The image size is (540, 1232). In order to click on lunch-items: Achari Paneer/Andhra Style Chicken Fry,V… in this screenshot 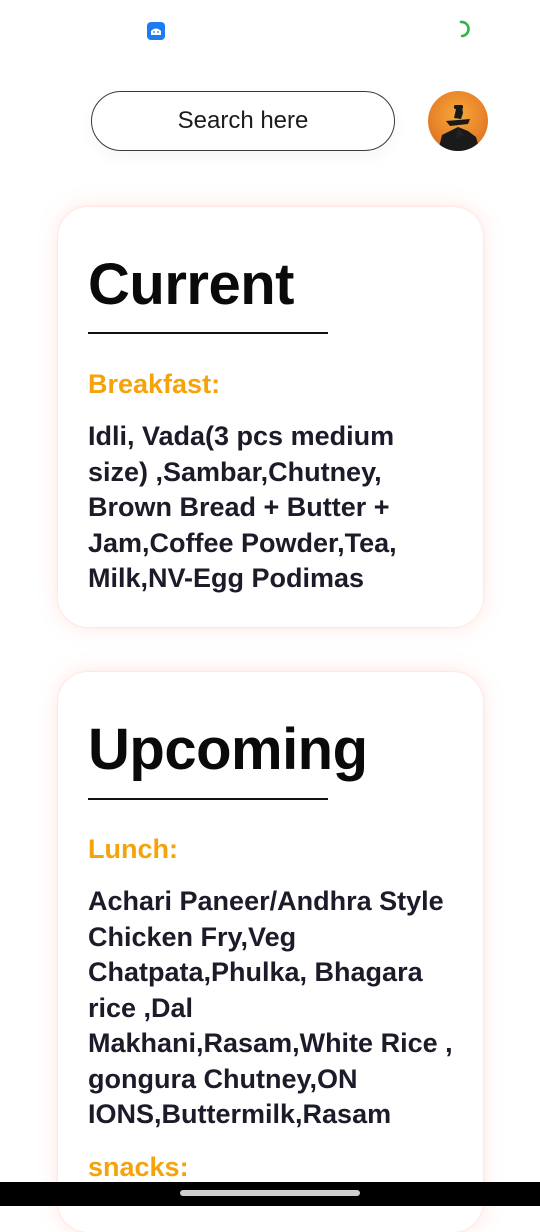, I will do `click(270, 1007)`.